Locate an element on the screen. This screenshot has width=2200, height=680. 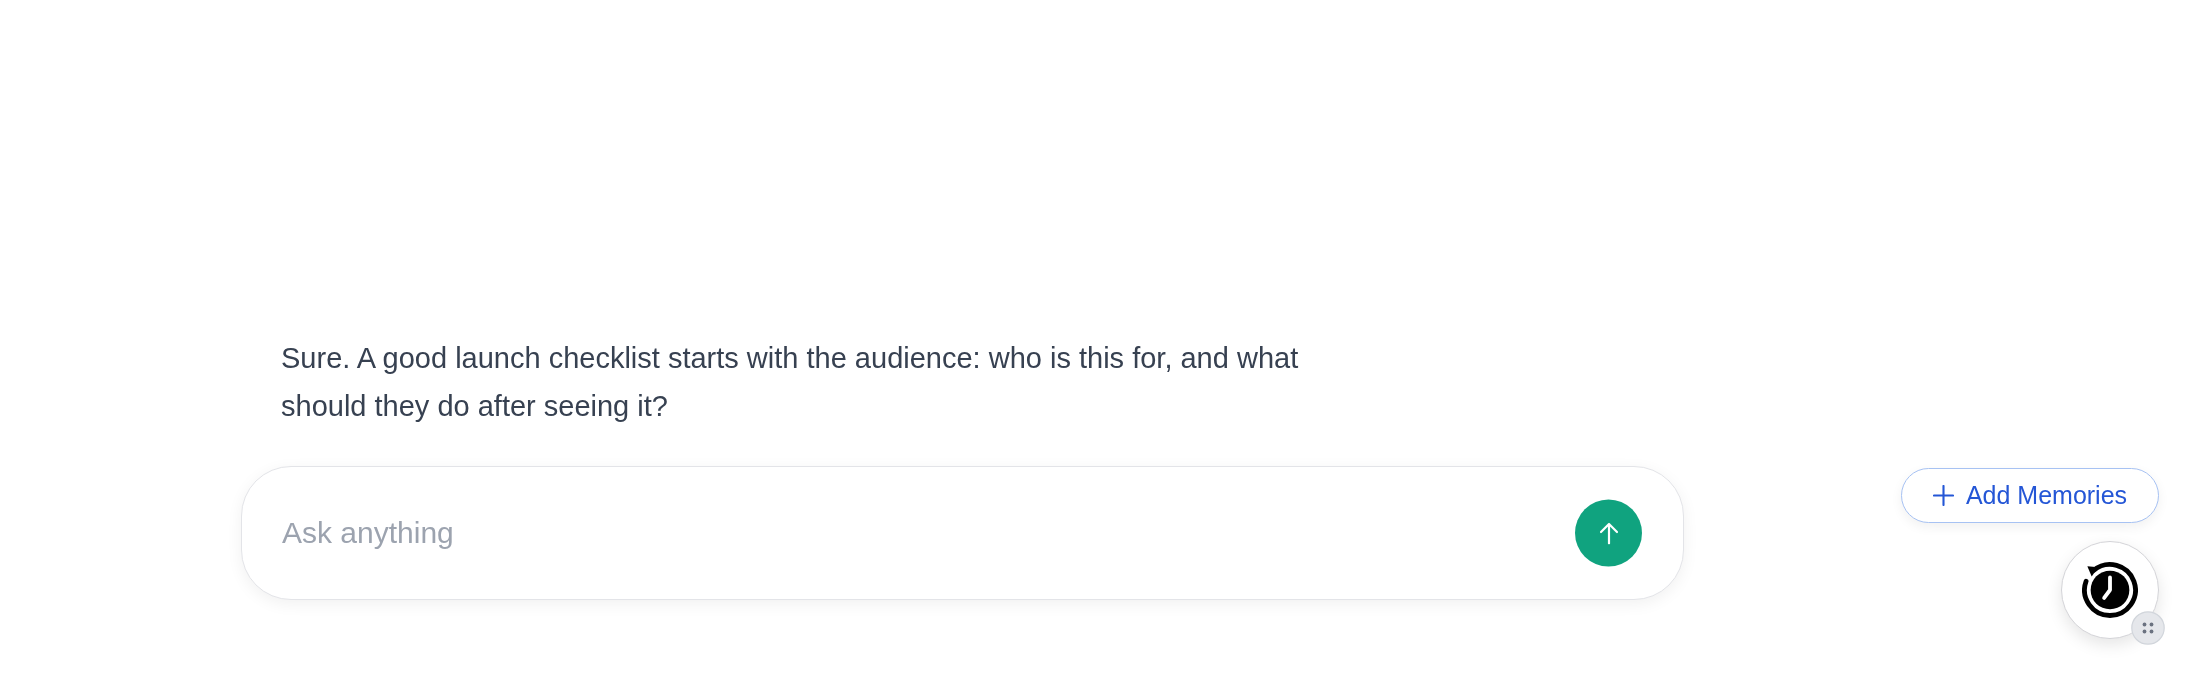
plus-icon is located at coordinates (1943, 495).